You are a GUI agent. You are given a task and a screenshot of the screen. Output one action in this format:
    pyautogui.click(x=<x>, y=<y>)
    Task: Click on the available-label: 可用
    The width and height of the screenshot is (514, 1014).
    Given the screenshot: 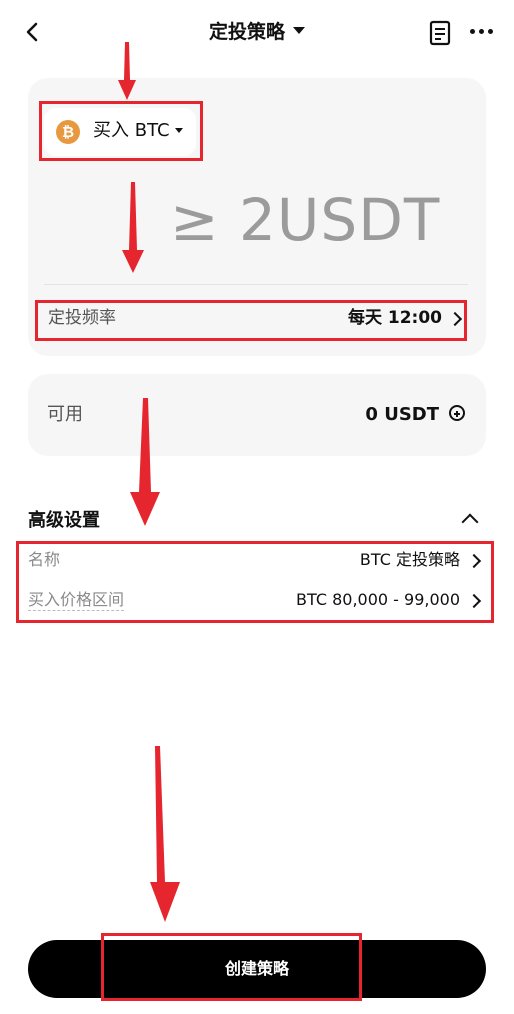 What is the action you would take?
    pyautogui.click(x=65, y=414)
    